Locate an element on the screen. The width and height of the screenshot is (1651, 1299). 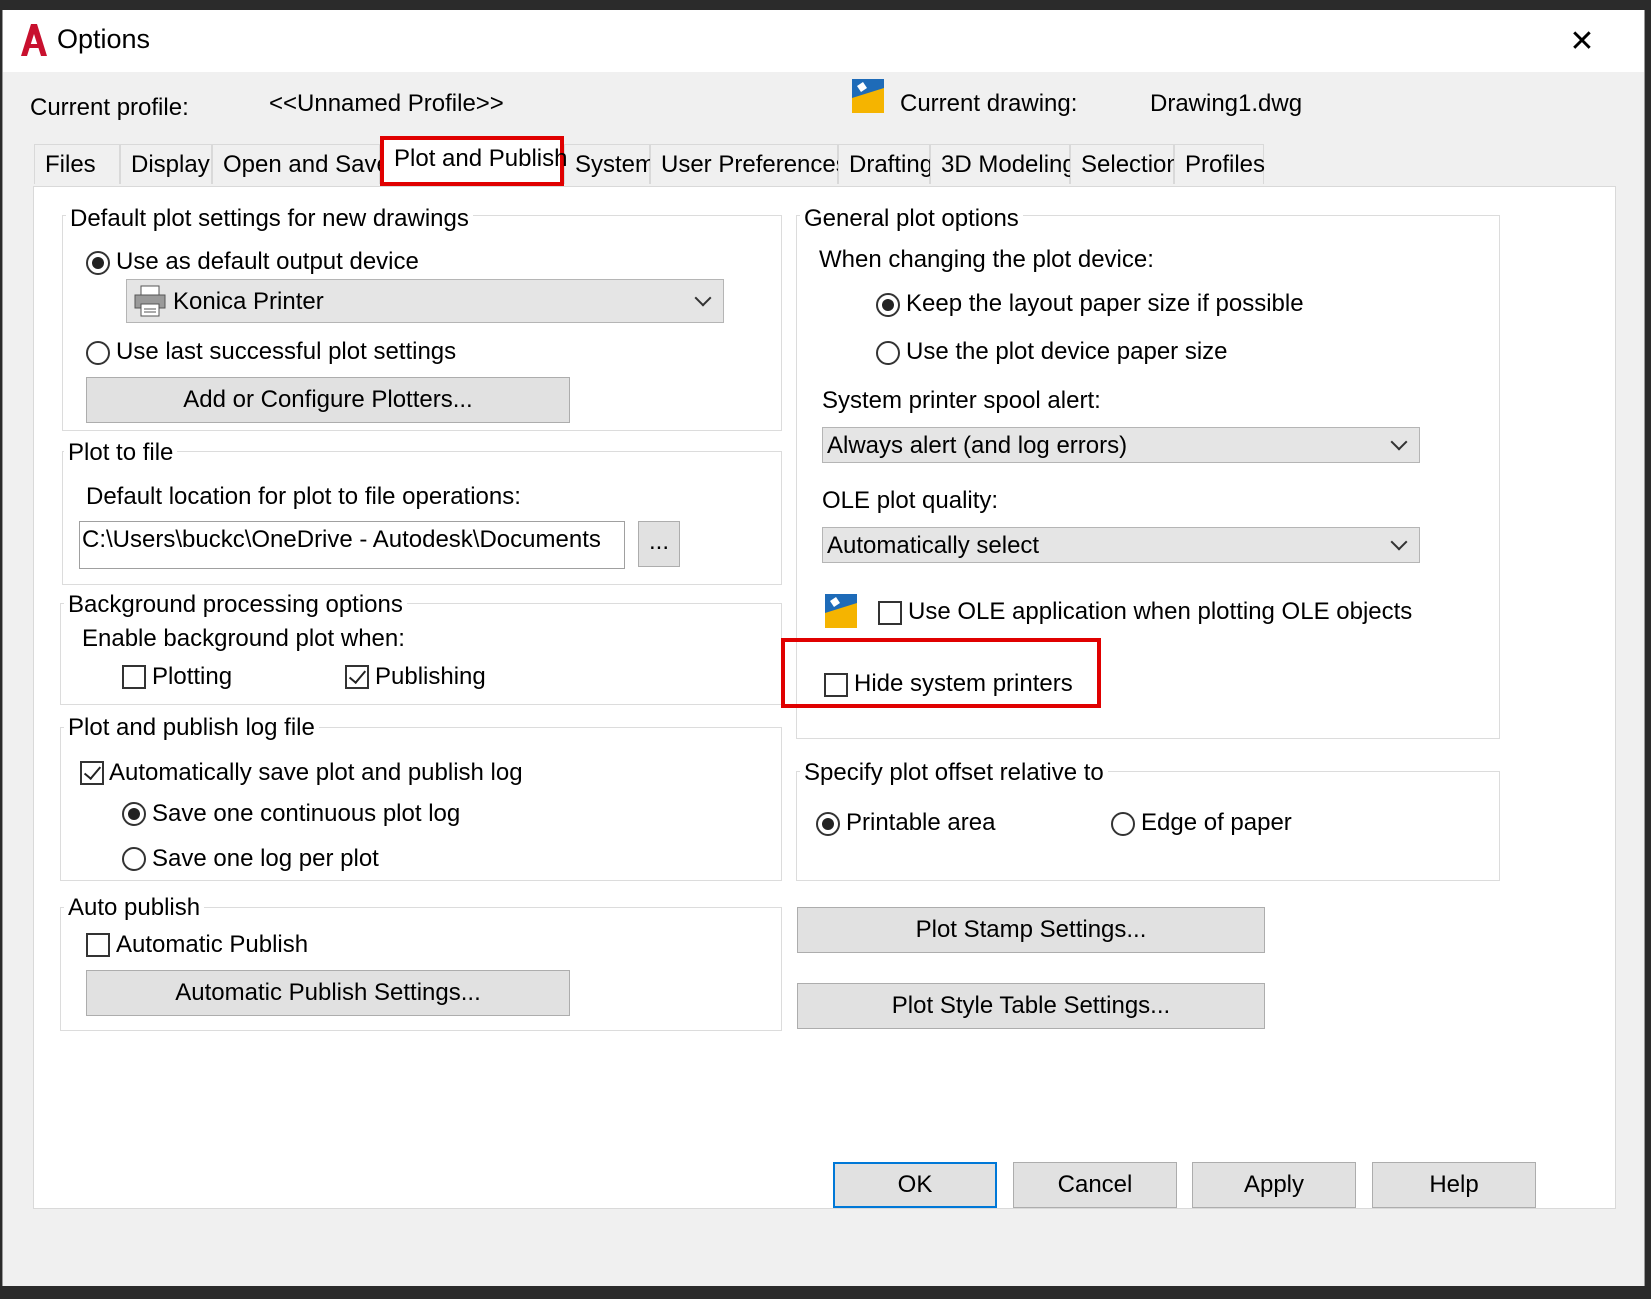
current-profile-label: Current profile: is located at coordinates (109, 107).